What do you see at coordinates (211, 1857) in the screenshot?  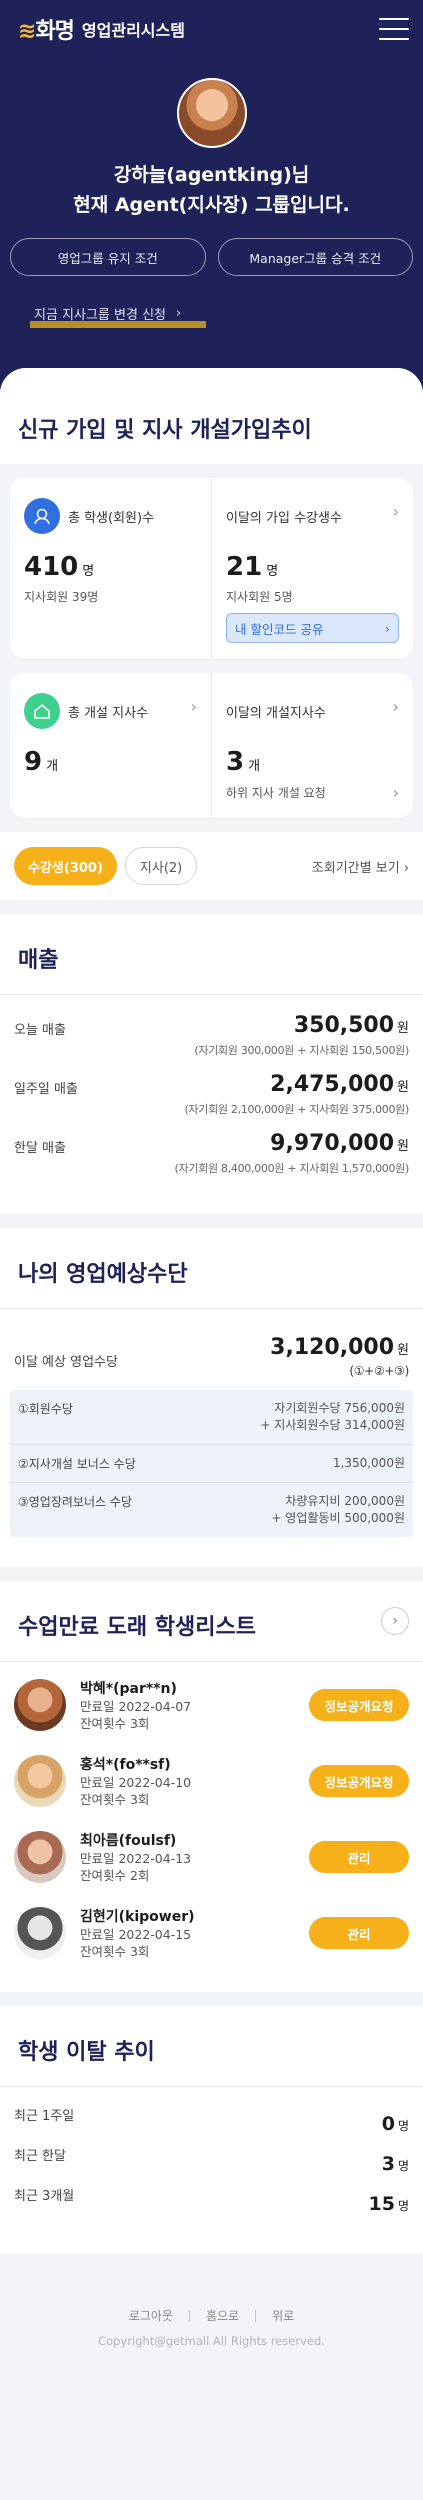 I see `list-item: 최아름(foulsf) 만료일 2022-04-13 잔여횟수 2회 관리` at bounding box center [211, 1857].